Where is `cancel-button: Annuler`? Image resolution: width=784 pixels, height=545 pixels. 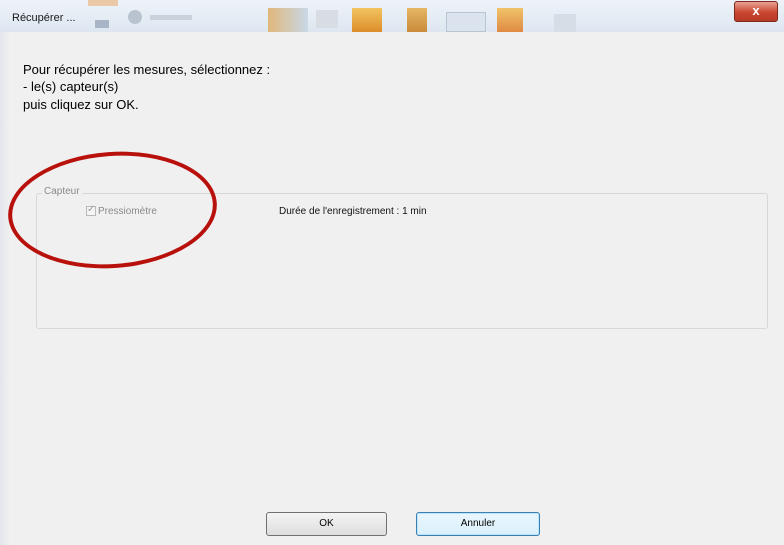 cancel-button: Annuler is located at coordinates (478, 524).